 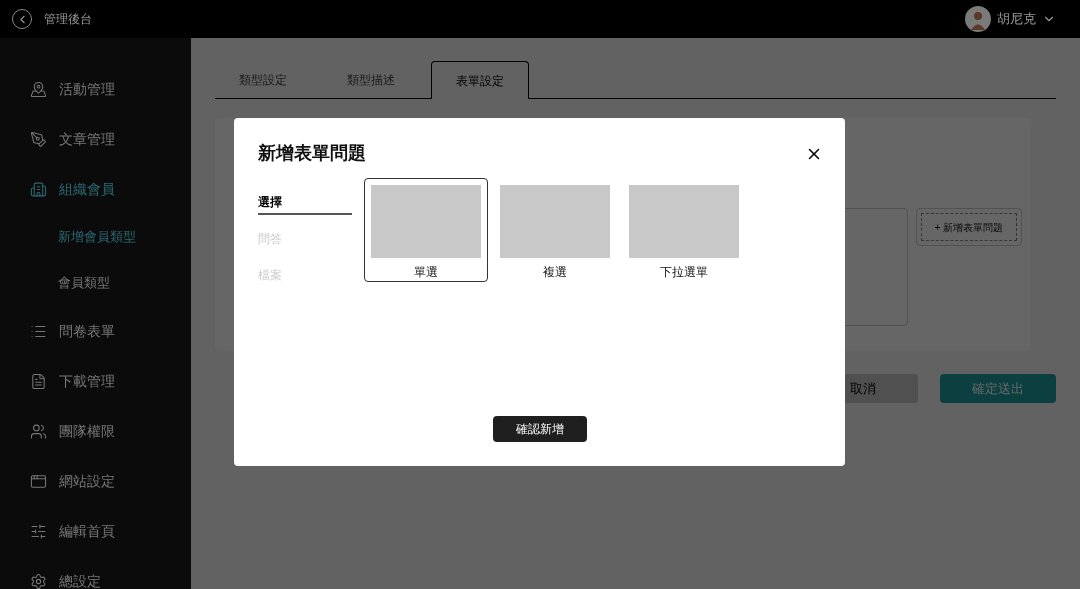 I want to click on add-question-button: + 新增表單問題, so click(x=969, y=227).